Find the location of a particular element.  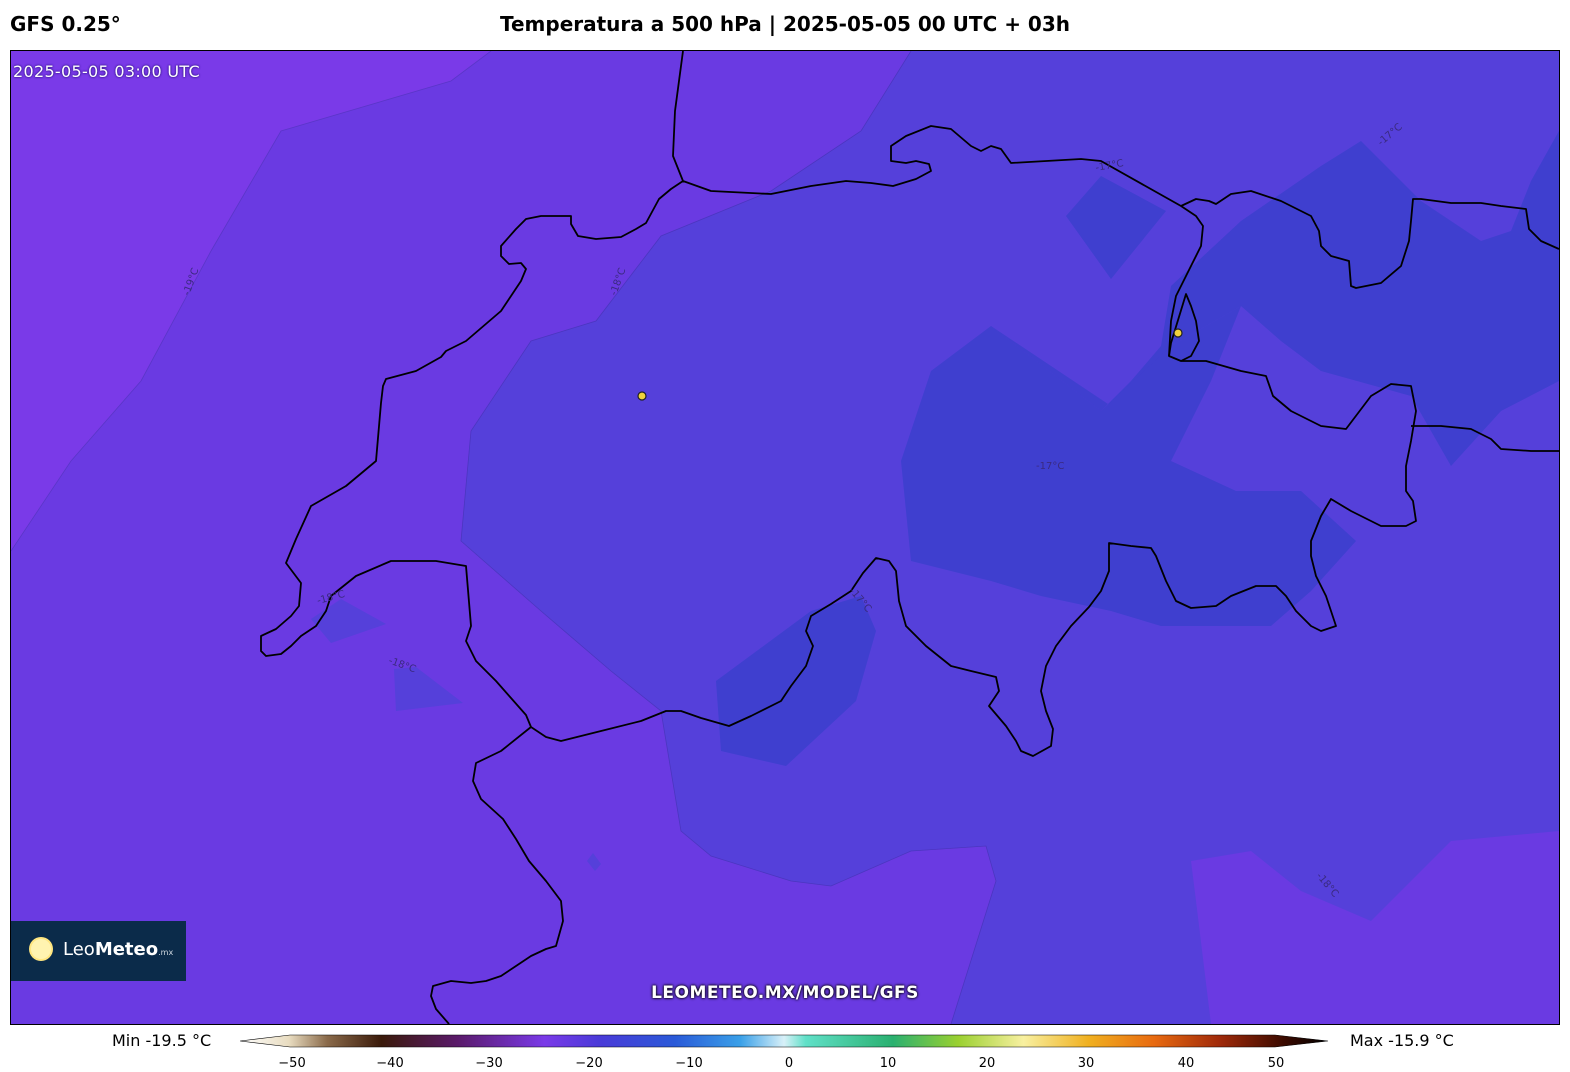

leometeo-logo: LeoMeteo.mx is located at coordinates (98, 951).